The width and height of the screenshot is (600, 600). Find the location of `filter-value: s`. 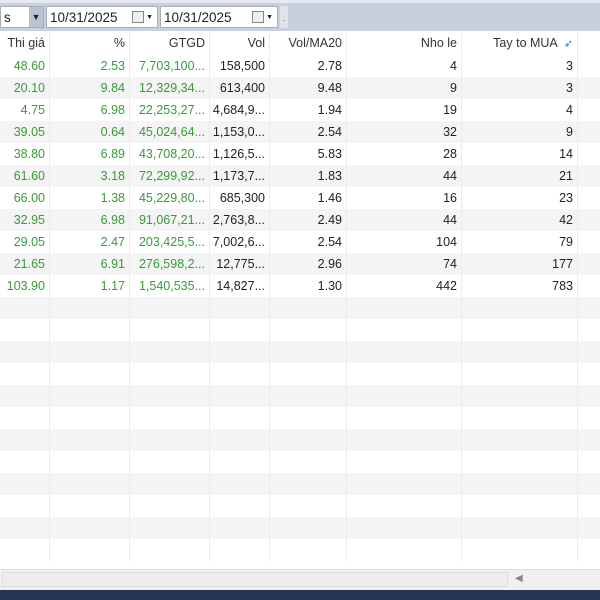

filter-value: s is located at coordinates (7, 17).